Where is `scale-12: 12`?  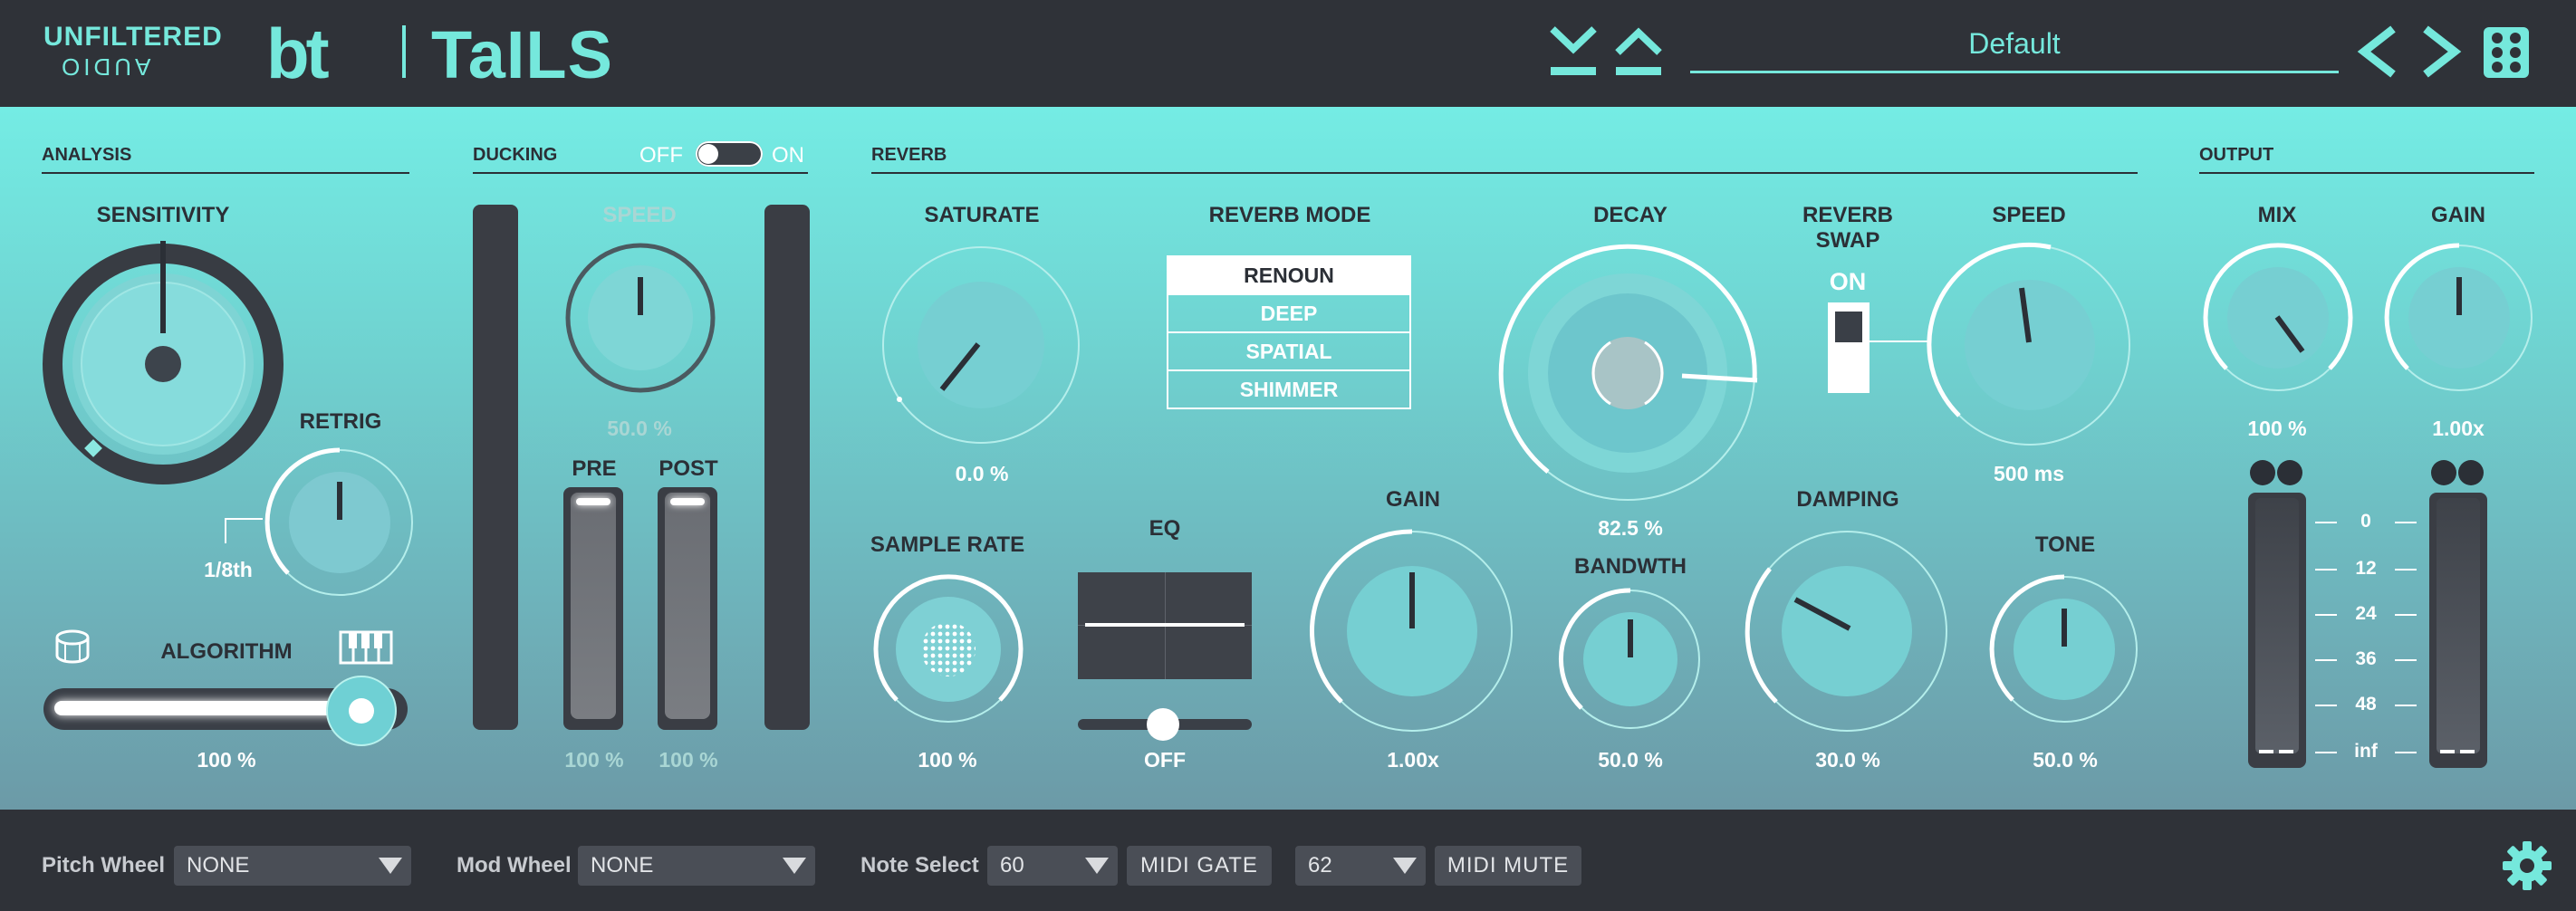 scale-12: 12 is located at coordinates (2366, 568).